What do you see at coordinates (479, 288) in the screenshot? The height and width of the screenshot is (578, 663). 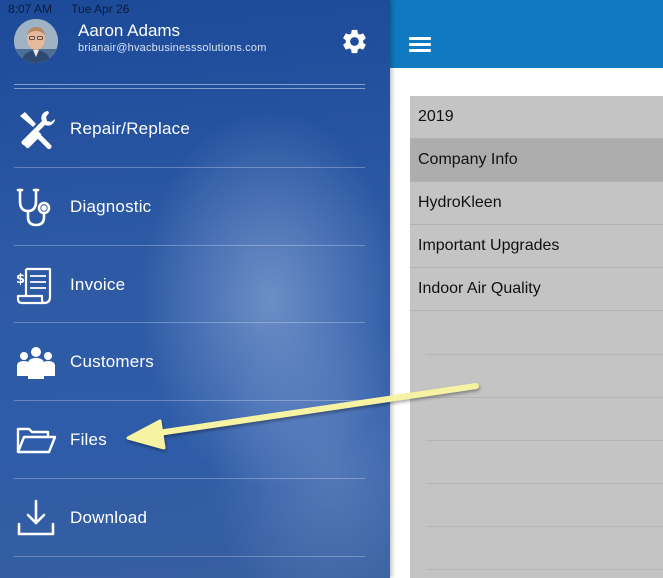 I see `file-name: Indoor Air Quality` at bounding box center [479, 288].